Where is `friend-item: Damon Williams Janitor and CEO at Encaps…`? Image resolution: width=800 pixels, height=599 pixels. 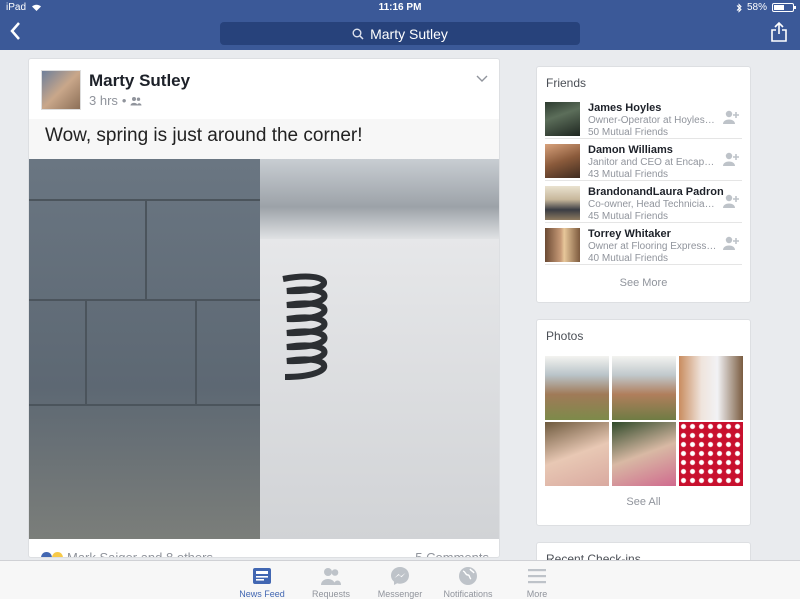 friend-item: Damon Williams Janitor and CEO at Encaps… is located at coordinates (643, 160).